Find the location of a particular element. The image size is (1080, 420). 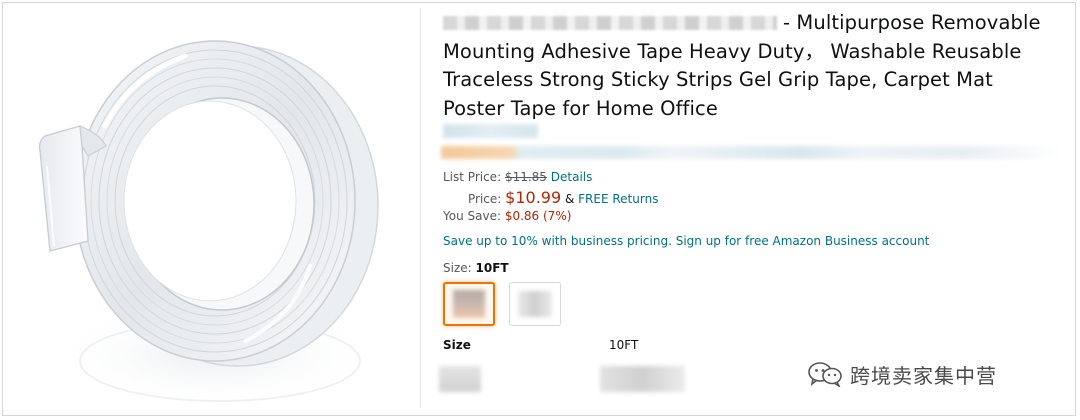

spec-row-blurred is located at coordinates (460, 379).